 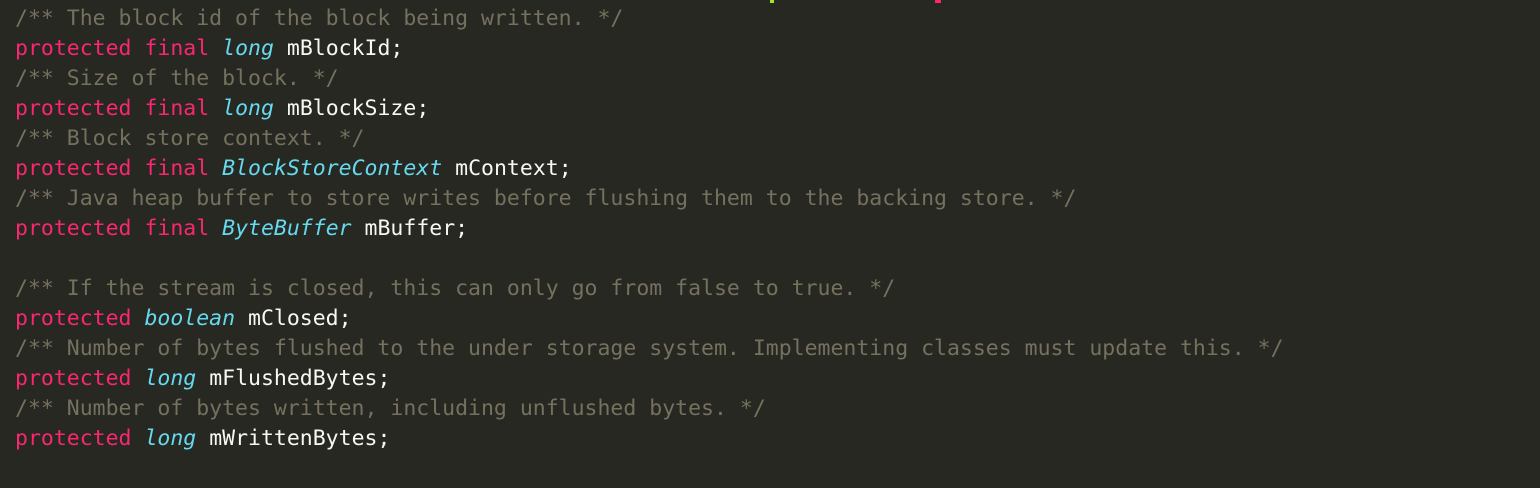 I want to click on code-type: BlockStoreContext, so click(x=332, y=168).